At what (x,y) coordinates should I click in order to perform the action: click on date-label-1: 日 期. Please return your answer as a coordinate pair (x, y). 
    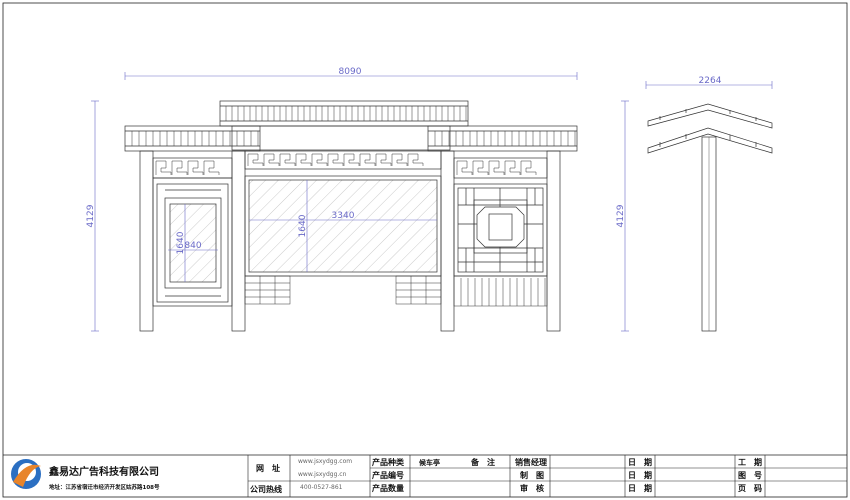
    Looking at the image, I should click on (640, 462).